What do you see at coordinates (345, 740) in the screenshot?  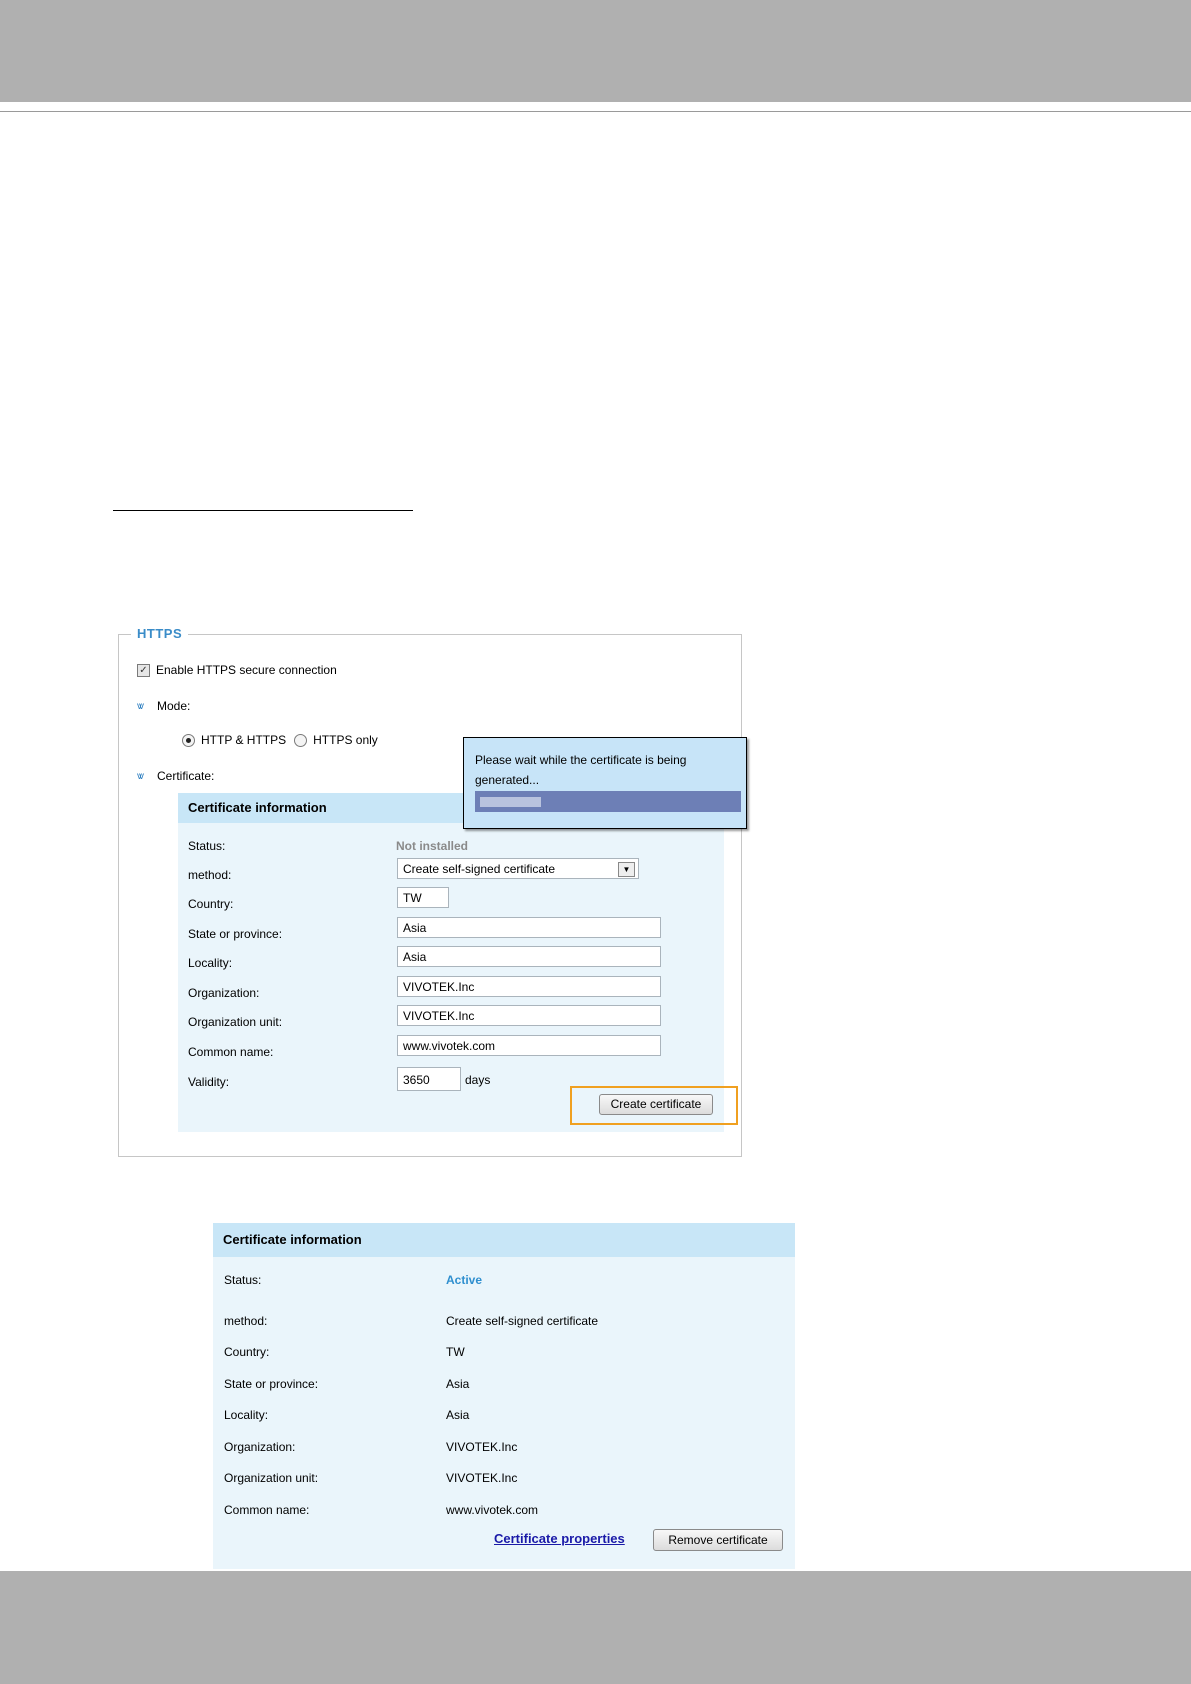 I see `mode-option-label: HTTPS only` at bounding box center [345, 740].